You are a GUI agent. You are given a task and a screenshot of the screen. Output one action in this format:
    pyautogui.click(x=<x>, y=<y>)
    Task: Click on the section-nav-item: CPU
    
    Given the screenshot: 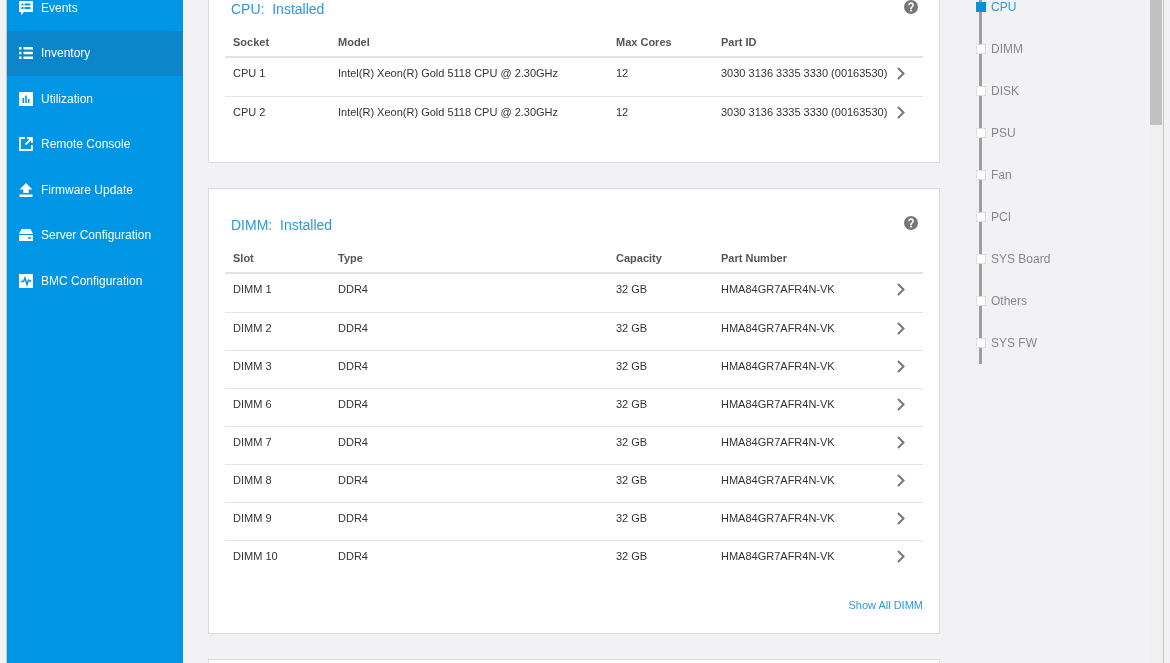 What is the action you would take?
    pyautogui.click(x=996, y=14)
    